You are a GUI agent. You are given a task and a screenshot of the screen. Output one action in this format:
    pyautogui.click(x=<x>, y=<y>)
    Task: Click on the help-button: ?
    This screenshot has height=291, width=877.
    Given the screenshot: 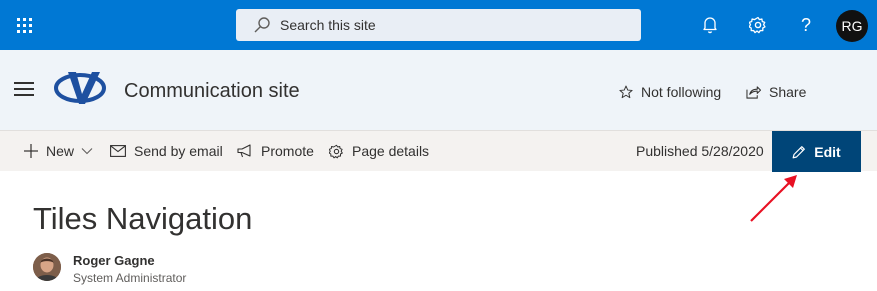 What is the action you would take?
    pyautogui.click(x=806, y=25)
    